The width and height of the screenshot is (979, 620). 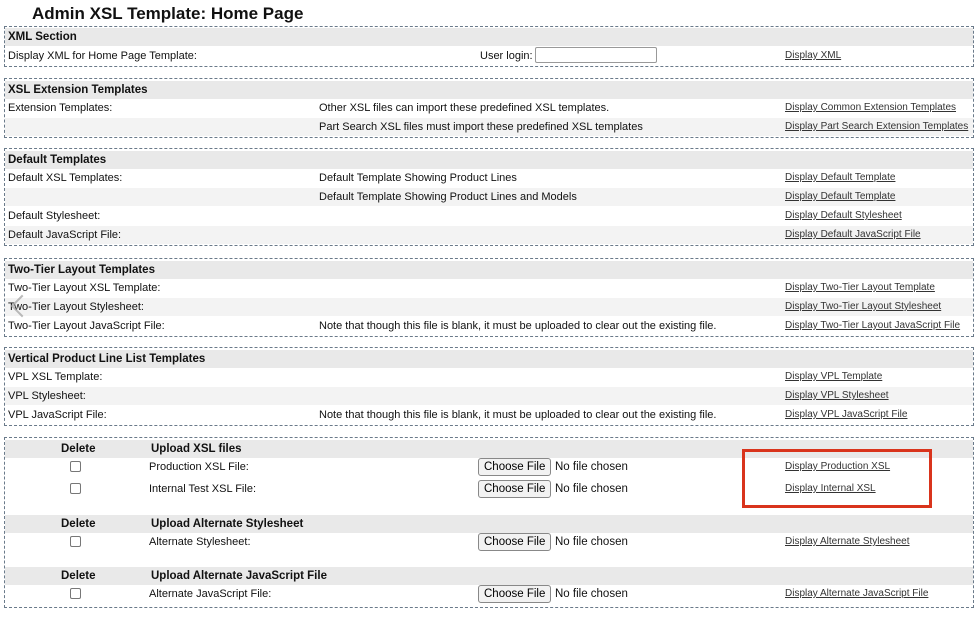 I want to click on display-alternate-javascript-link: Display Alternate JavaScript File, so click(x=856, y=594).